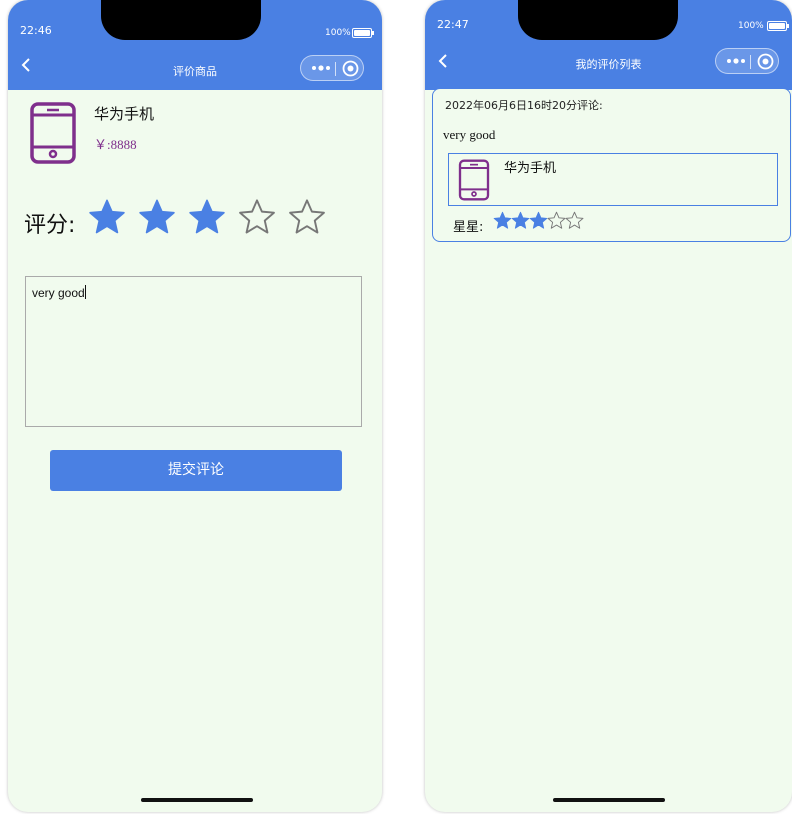  I want to click on rating-label: 评分:, so click(50, 225).